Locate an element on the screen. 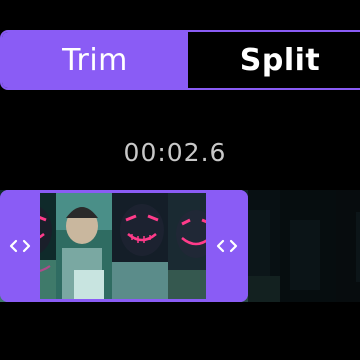 The width and height of the screenshot is (360, 360). tab-trim: Trim is located at coordinates (95, 60).